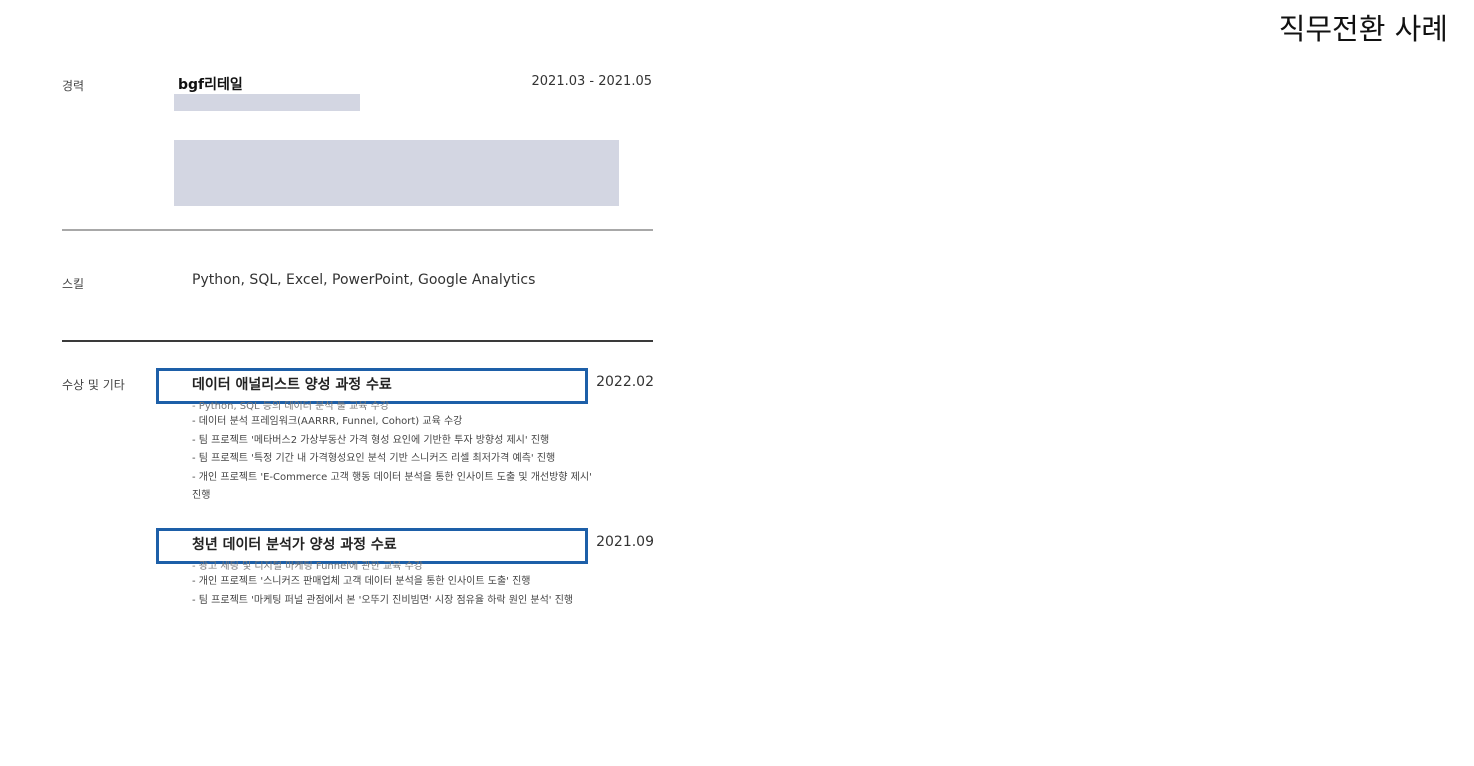 The height and width of the screenshot is (766, 1474). What do you see at coordinates (357, 341) in the screenshot?
I see `divider-skills` at bounding box center [357, 341].